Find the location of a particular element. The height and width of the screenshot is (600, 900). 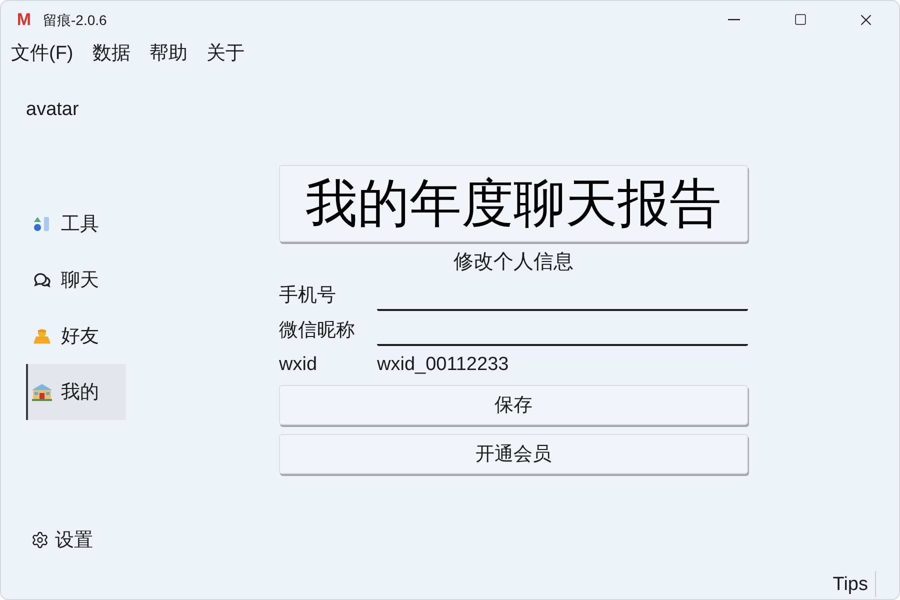

menu-item: 数据 is located at coordinates (111, 53).